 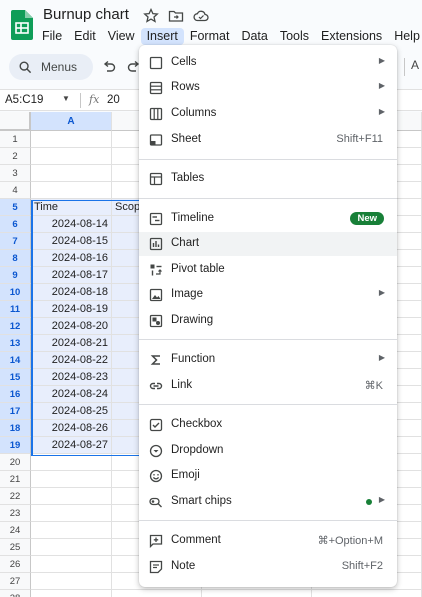 What do you see at coordinates (15, 343) in the screenshot?
I see `row-number: 13` at bounding box center [15, 343].